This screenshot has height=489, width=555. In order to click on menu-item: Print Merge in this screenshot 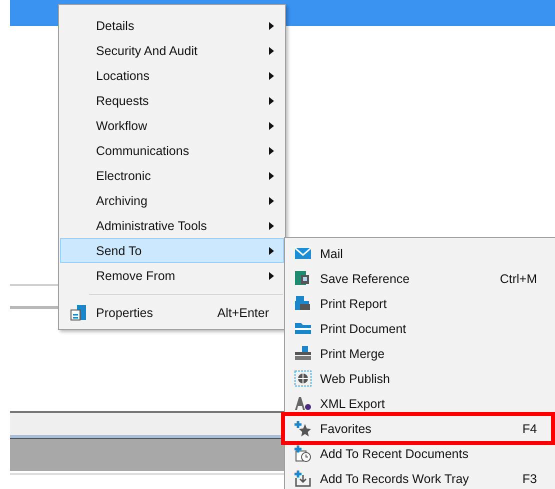, I will do `click(418, 353)`.